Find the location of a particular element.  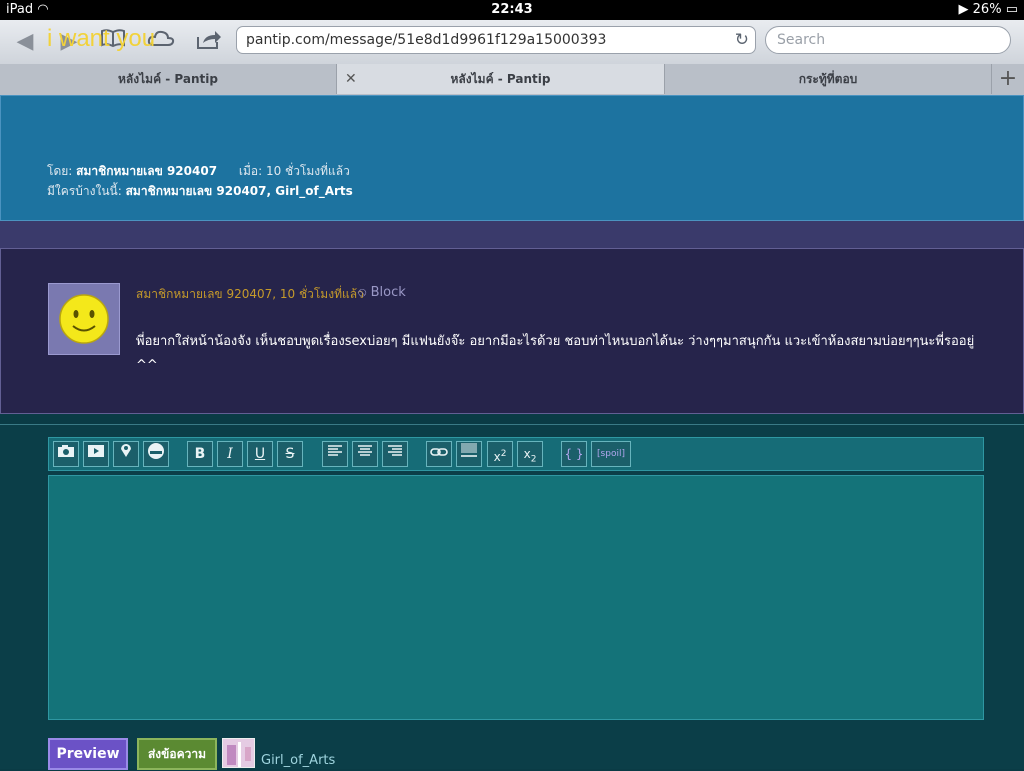

new-tab-icon: + is located at coordinates (1008, 79).